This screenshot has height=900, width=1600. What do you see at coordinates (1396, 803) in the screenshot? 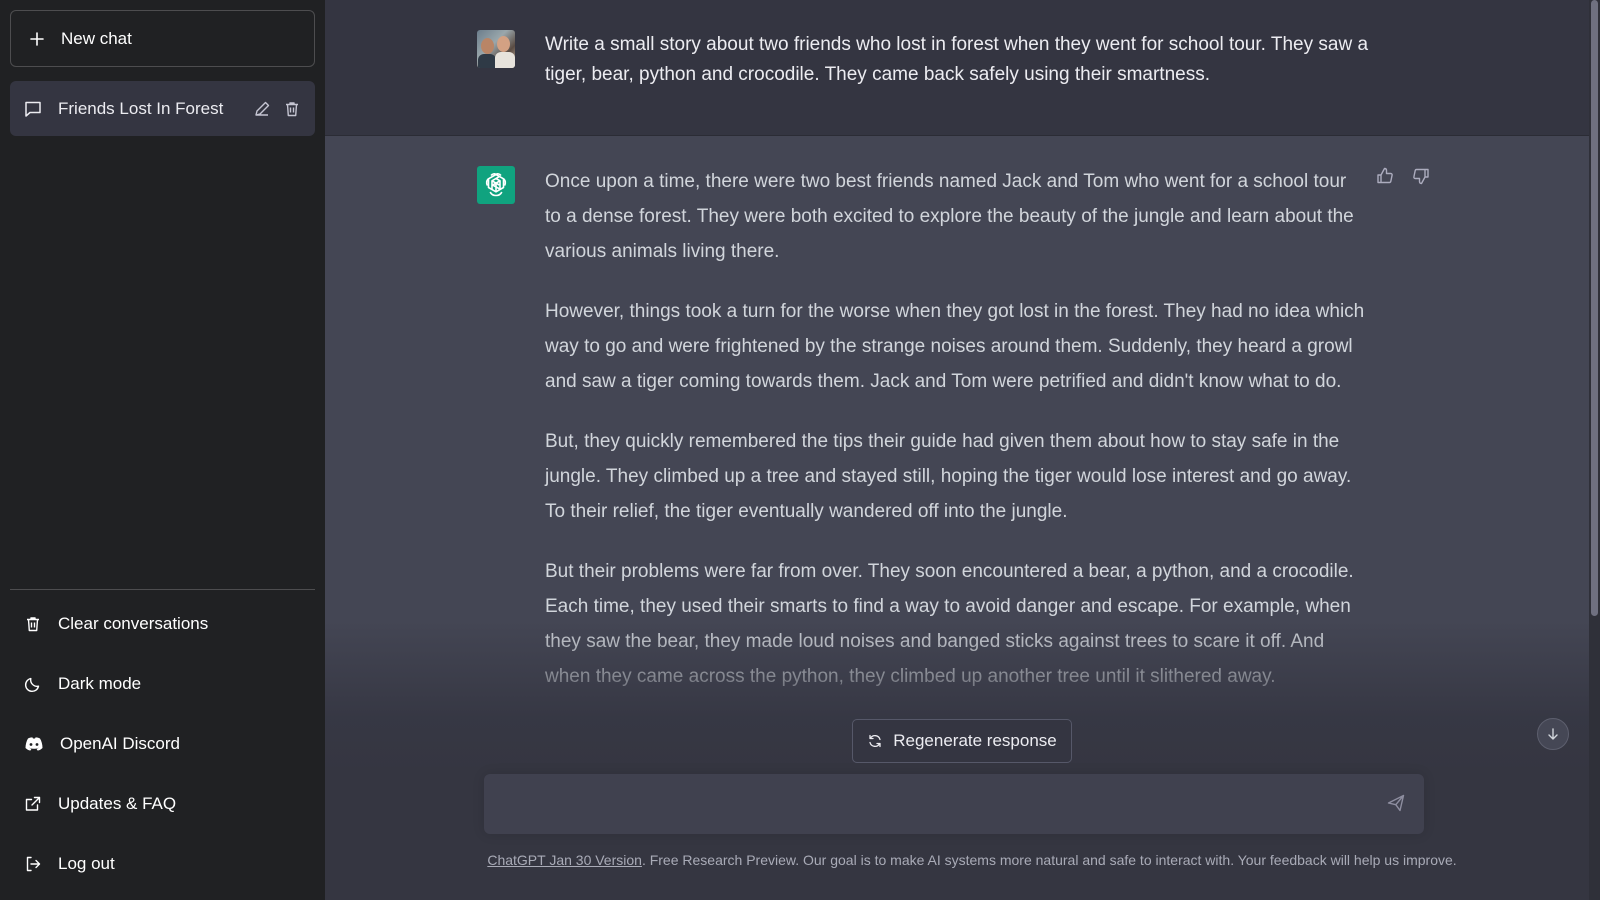
I see `send-icon` at bounding box center [1396, 803].